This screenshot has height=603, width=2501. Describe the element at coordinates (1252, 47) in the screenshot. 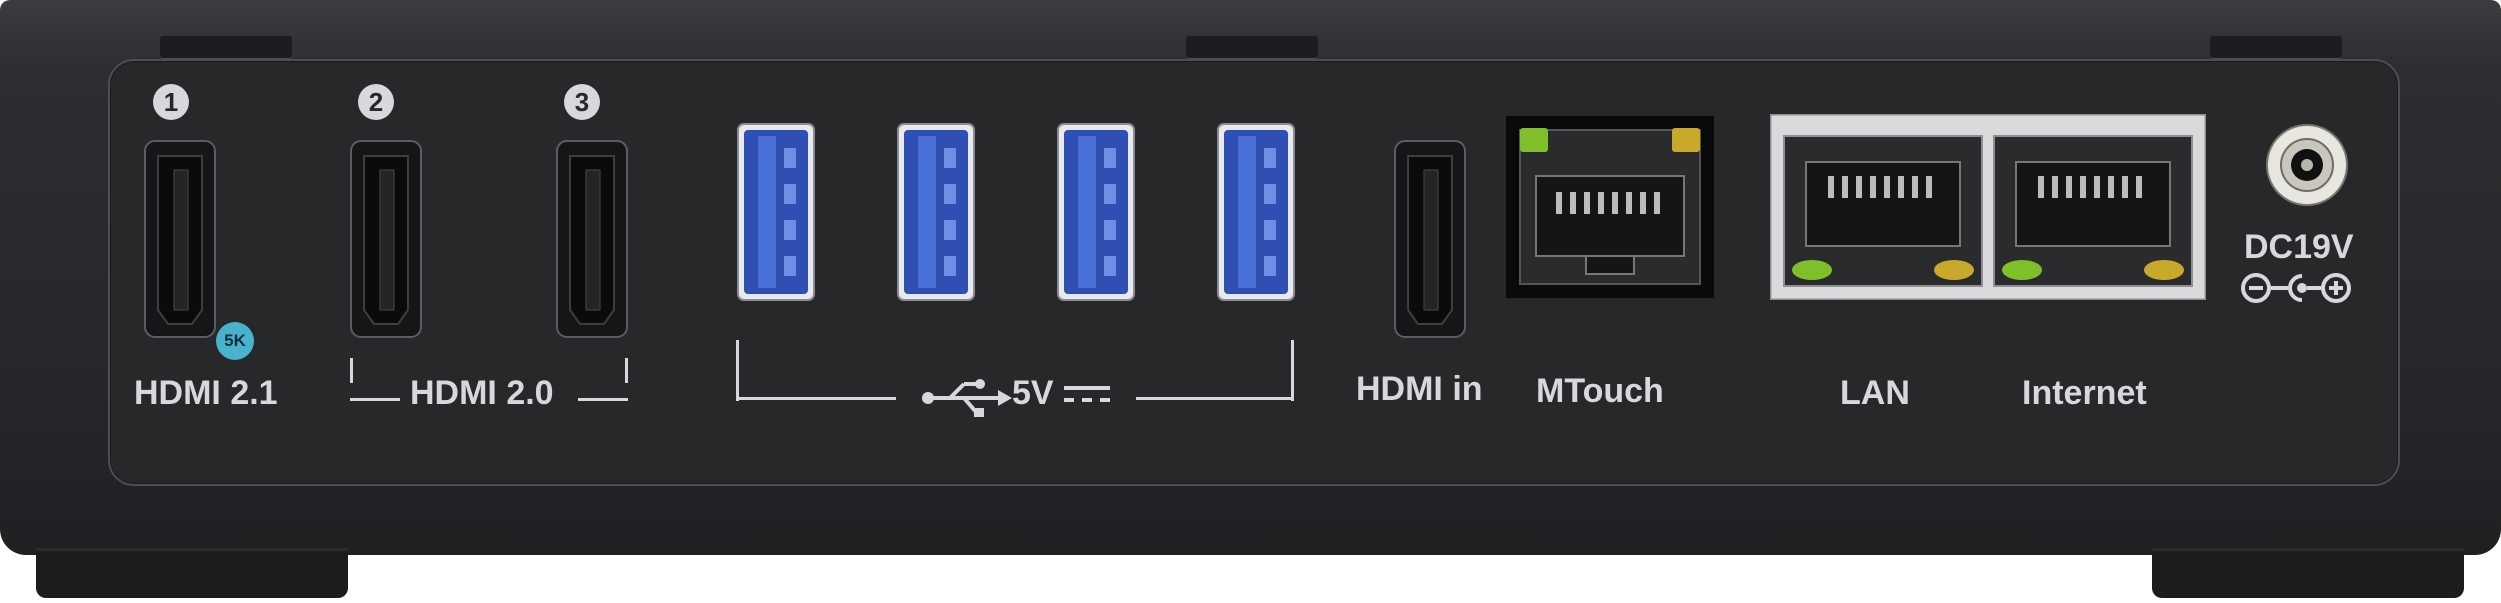

I see `top-tab-center` at that location.